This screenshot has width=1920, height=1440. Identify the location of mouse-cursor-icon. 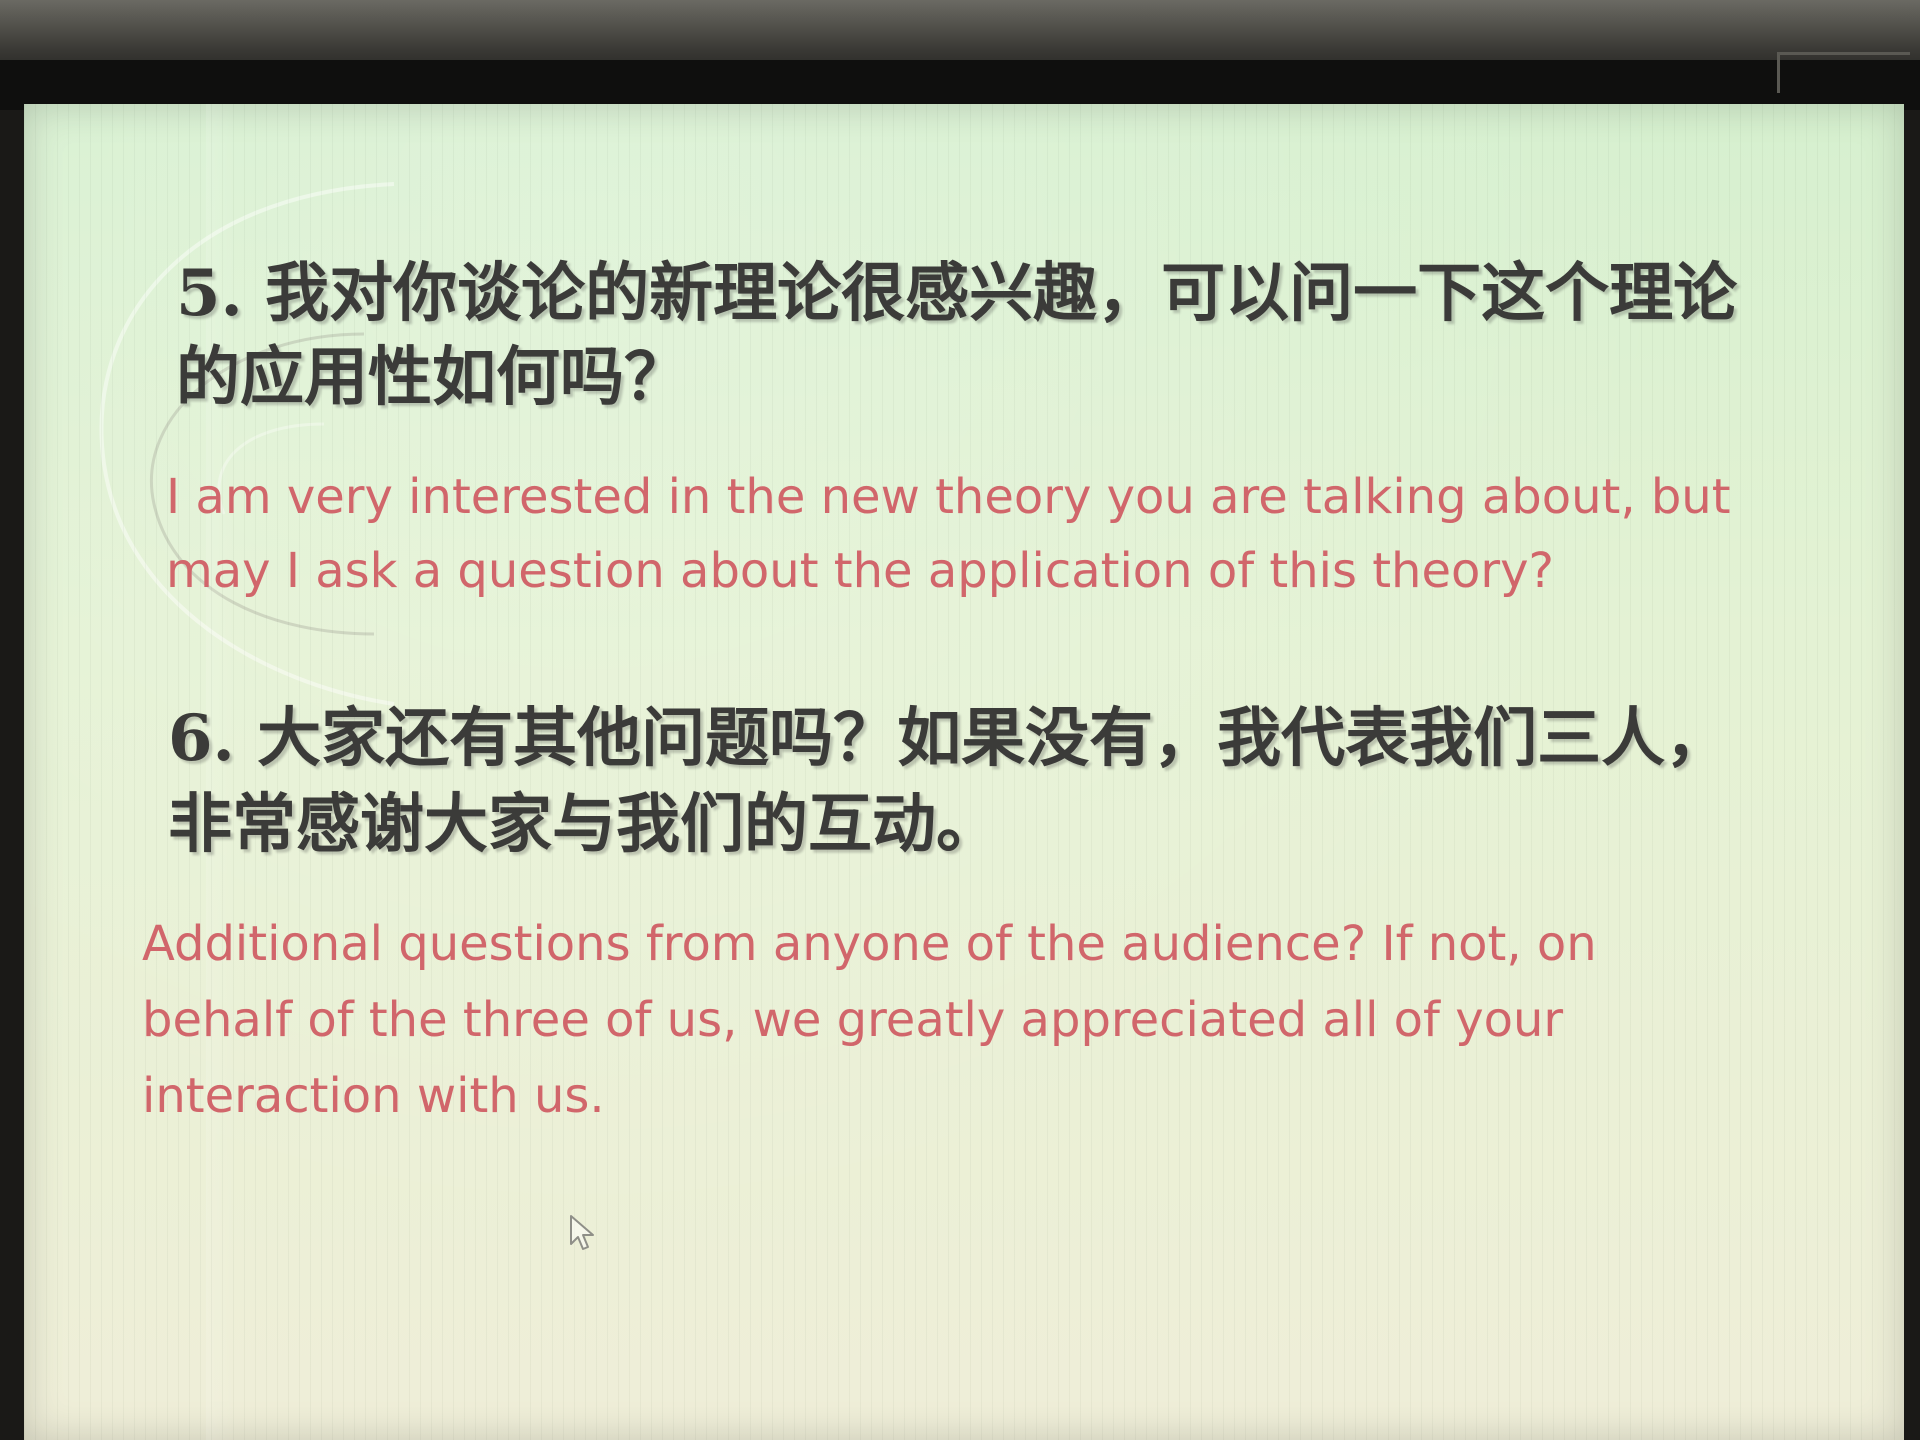
(582, 1232).